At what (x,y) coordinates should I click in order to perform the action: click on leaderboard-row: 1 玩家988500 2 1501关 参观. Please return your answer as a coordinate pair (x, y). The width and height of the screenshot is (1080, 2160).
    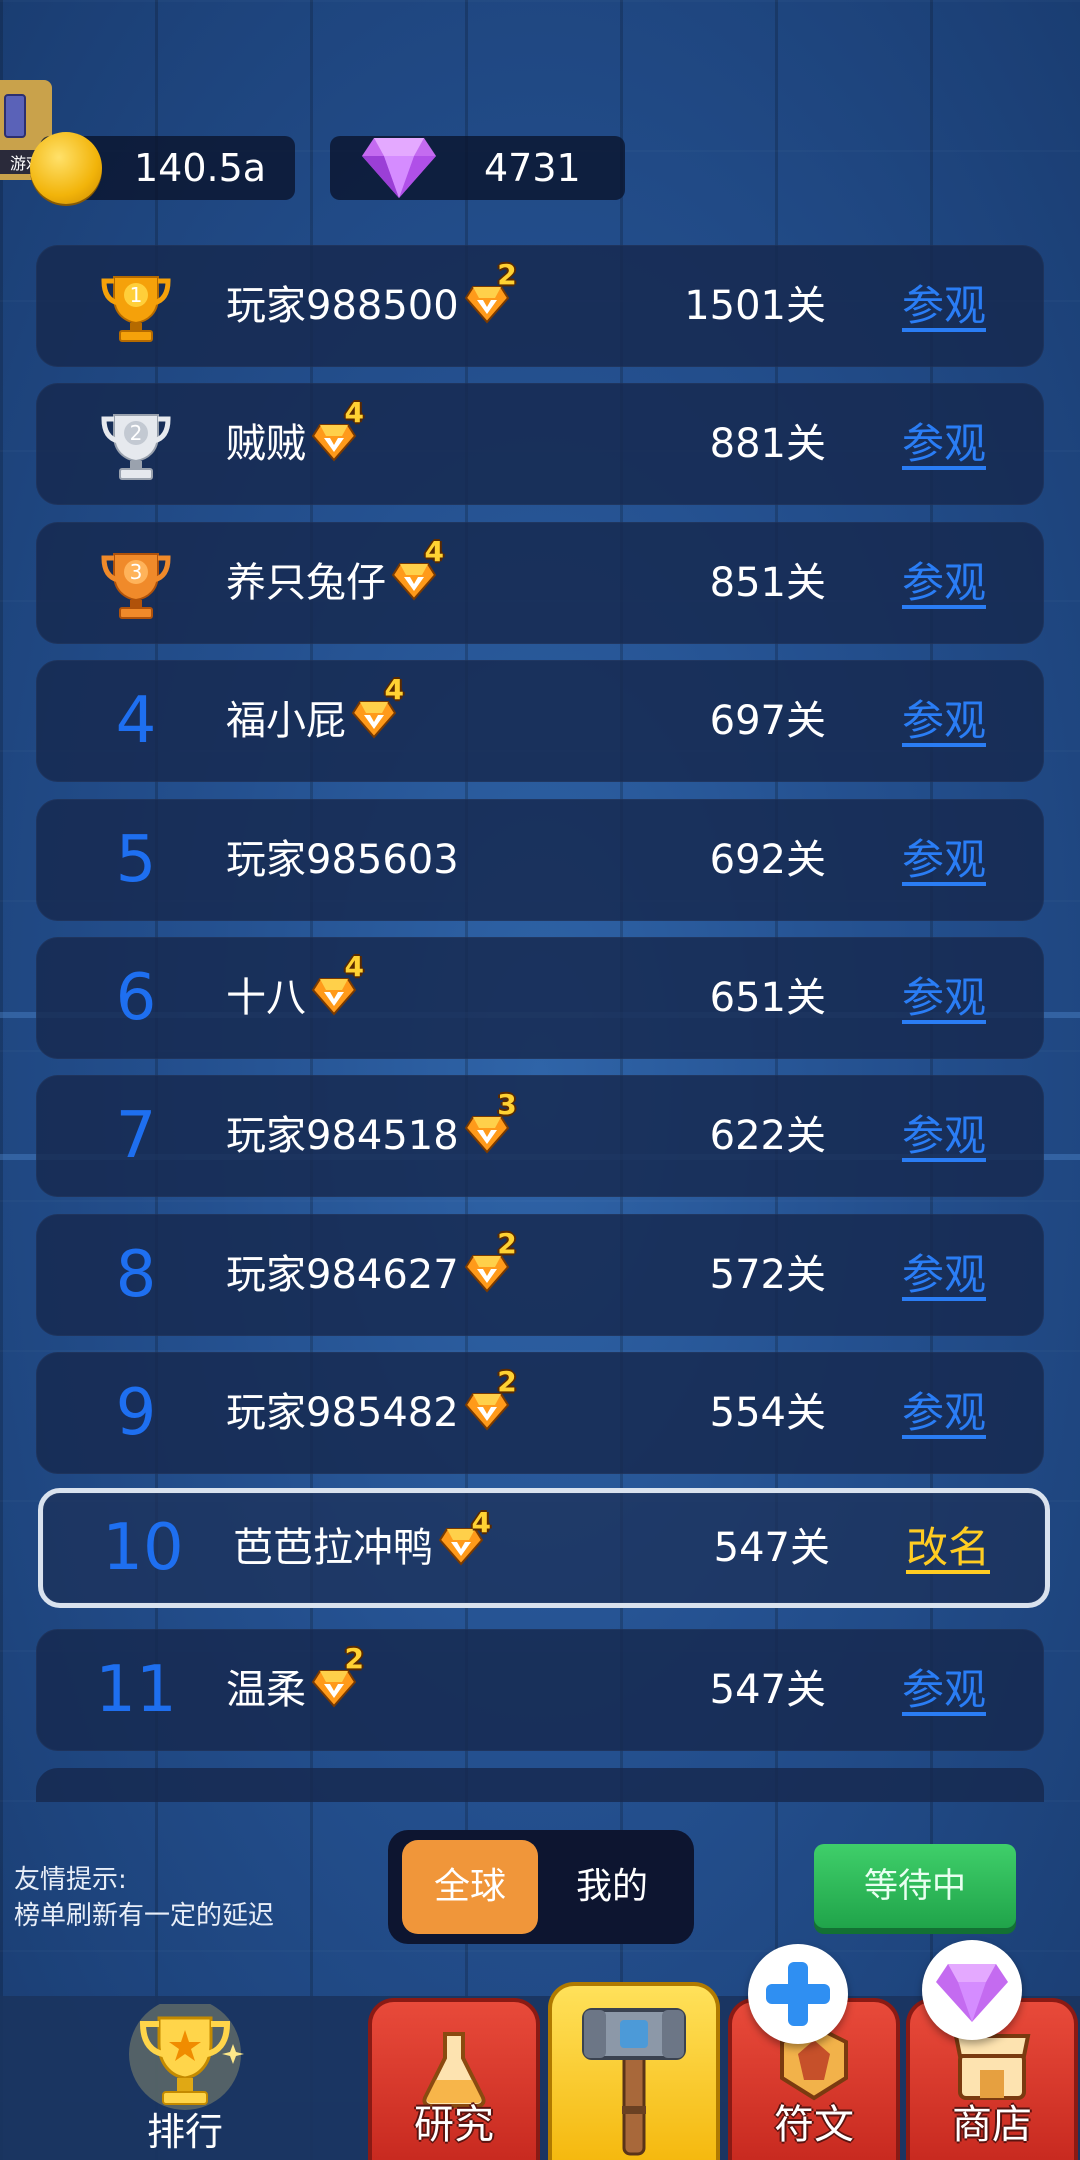
    Looking at the image, I should click on (540, 306).